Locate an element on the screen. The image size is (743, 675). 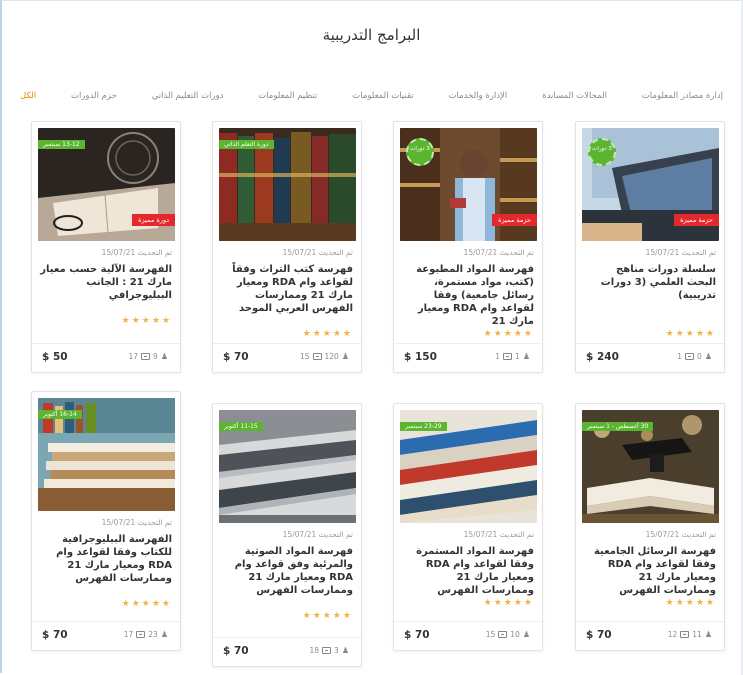
card-footer: $ 150 1 1 ♟ is located at coordinates (468, 357).